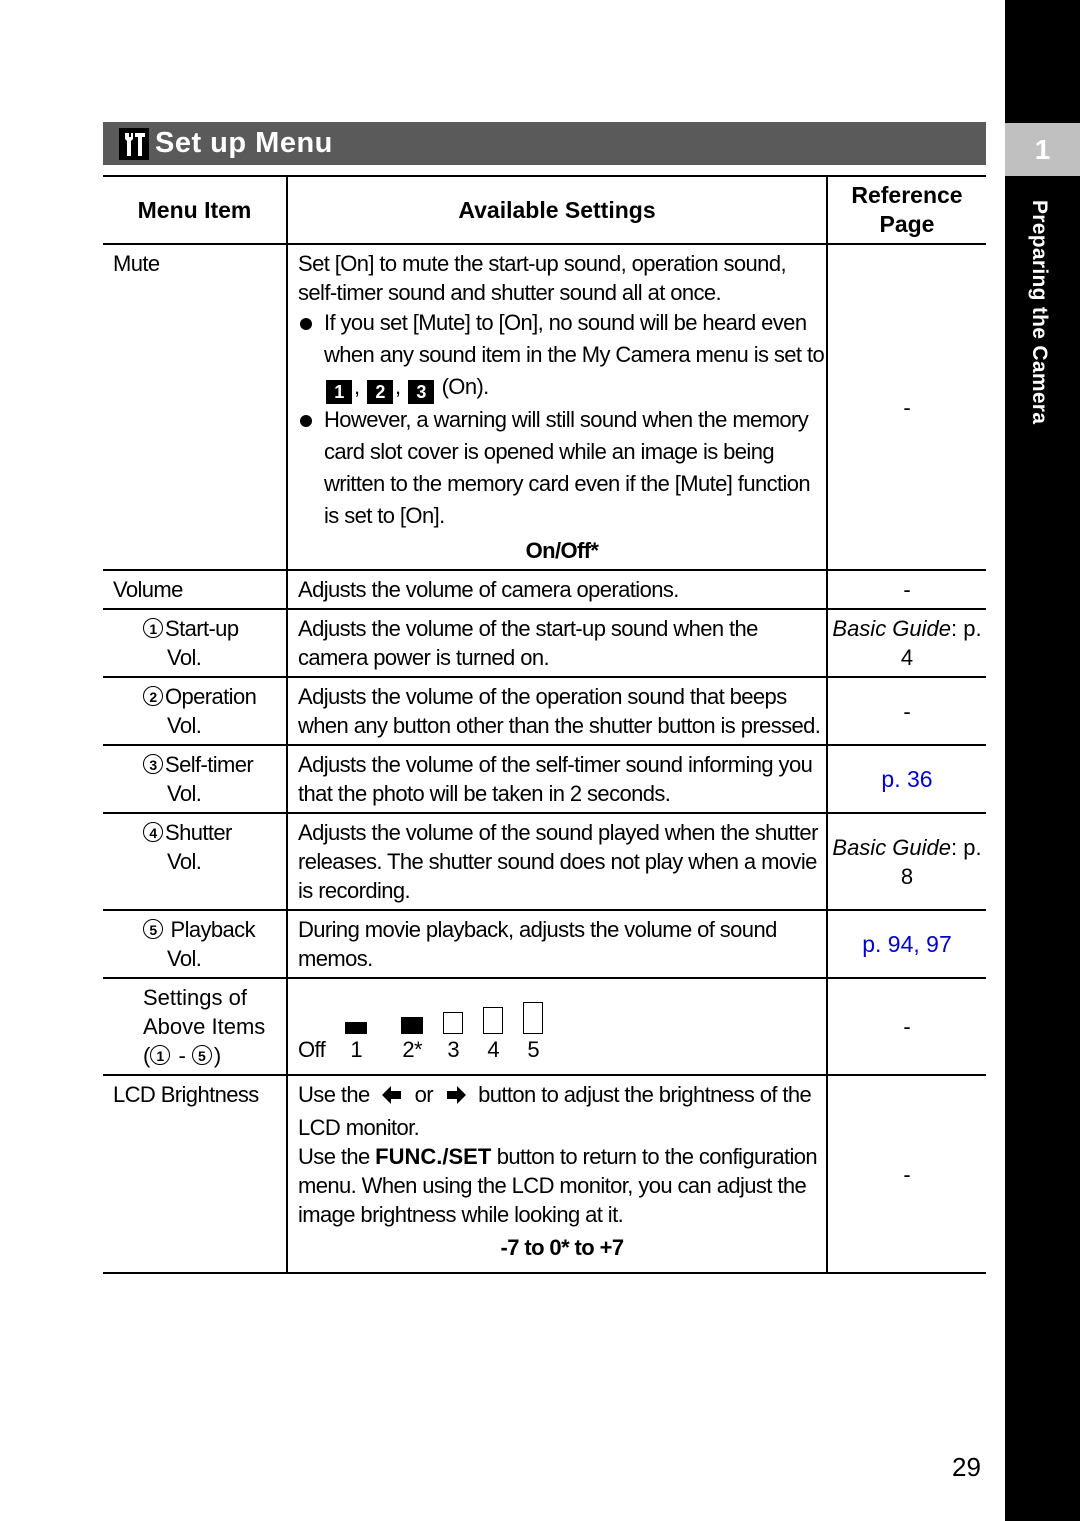 Image resolution: width=1080 pixels, height=1521 pixels. I want to click on volume-level-3: 3, so click(453, 1036).